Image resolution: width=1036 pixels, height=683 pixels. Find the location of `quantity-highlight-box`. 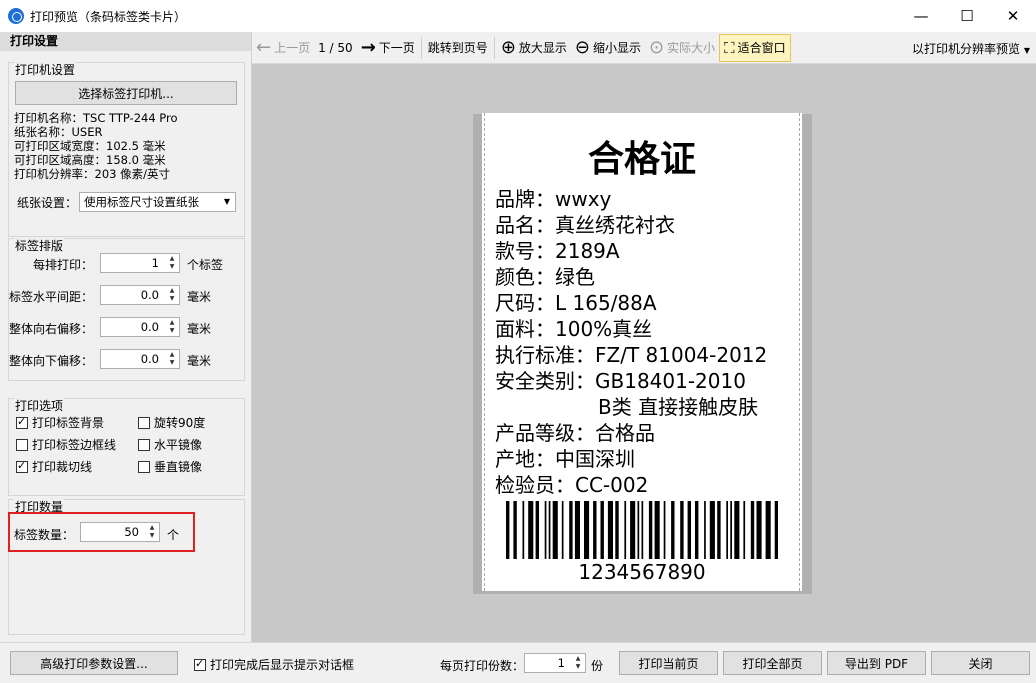

quantity-highlight-box is located at coordinates (101, 532).